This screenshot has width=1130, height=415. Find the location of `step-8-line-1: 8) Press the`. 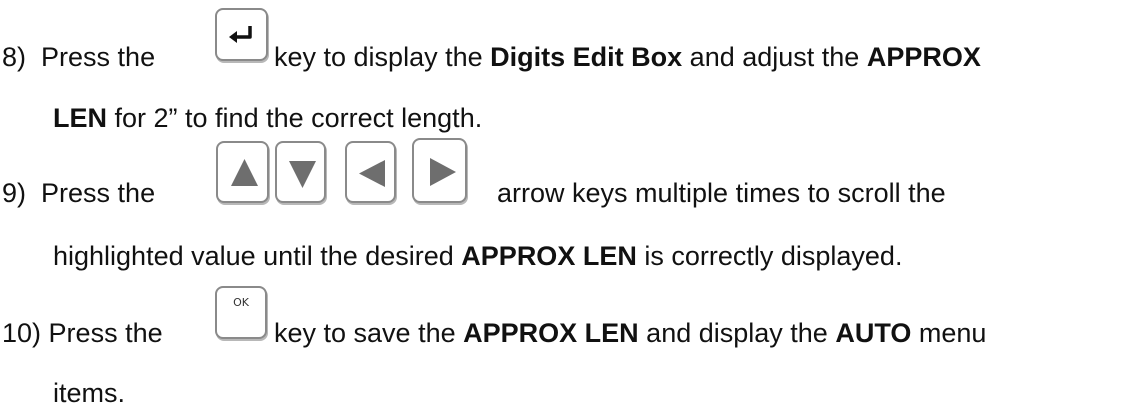

step-8-line-1: 8) Press the is located at coordinates (78, 57).